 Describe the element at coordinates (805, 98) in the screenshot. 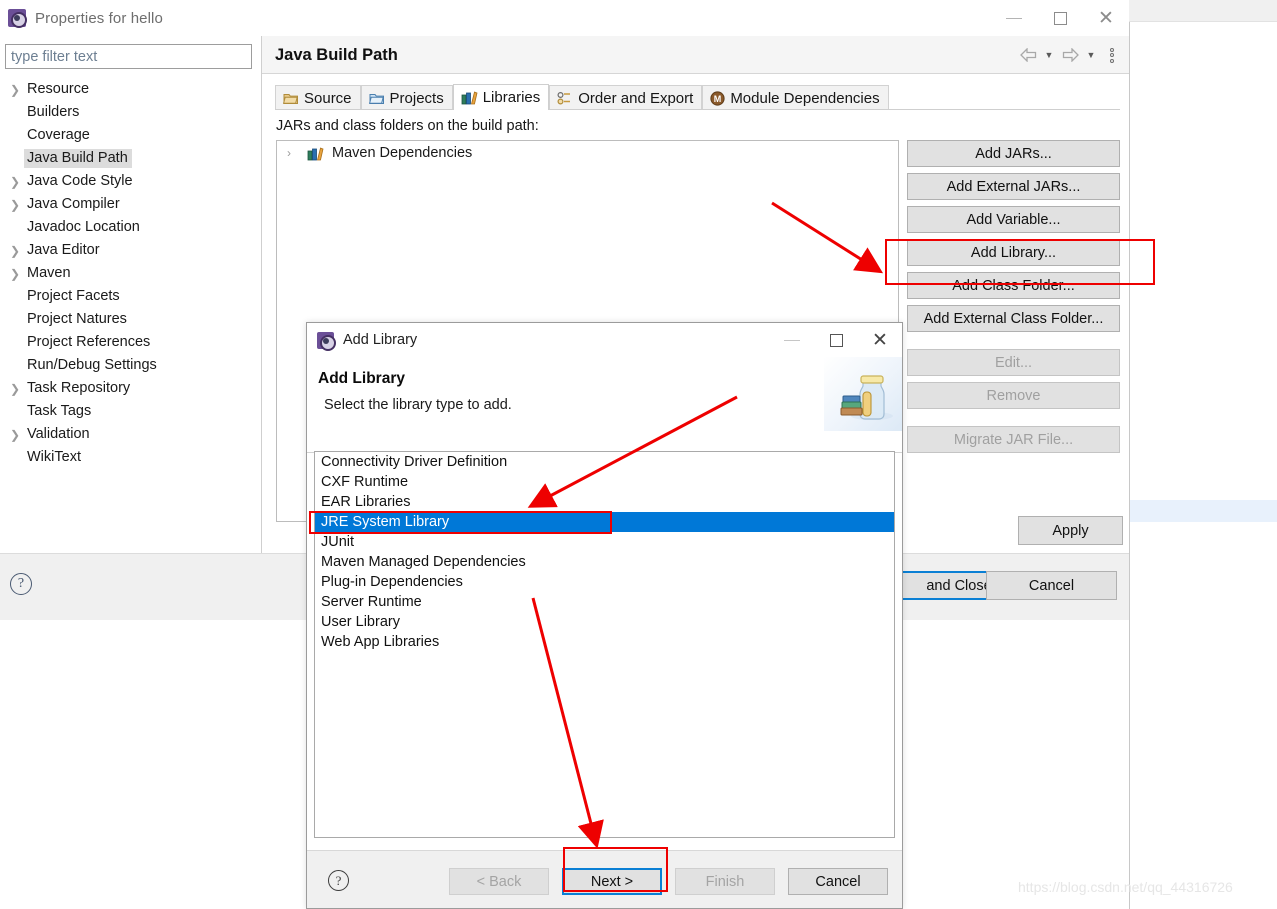

I see `tab-label: Module Dependencies` at that location.